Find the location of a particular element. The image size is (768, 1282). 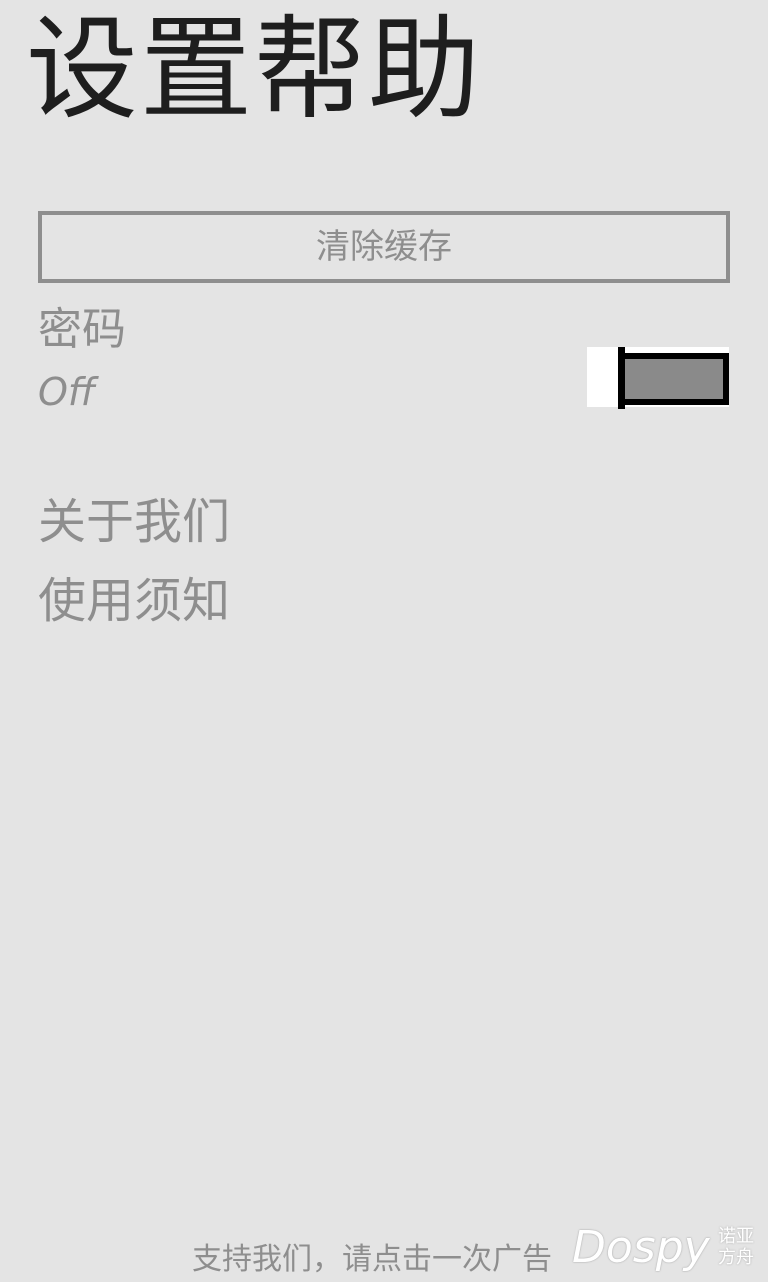

terms-of-use-link: 使用须知 is located at coordinates (134, 601).